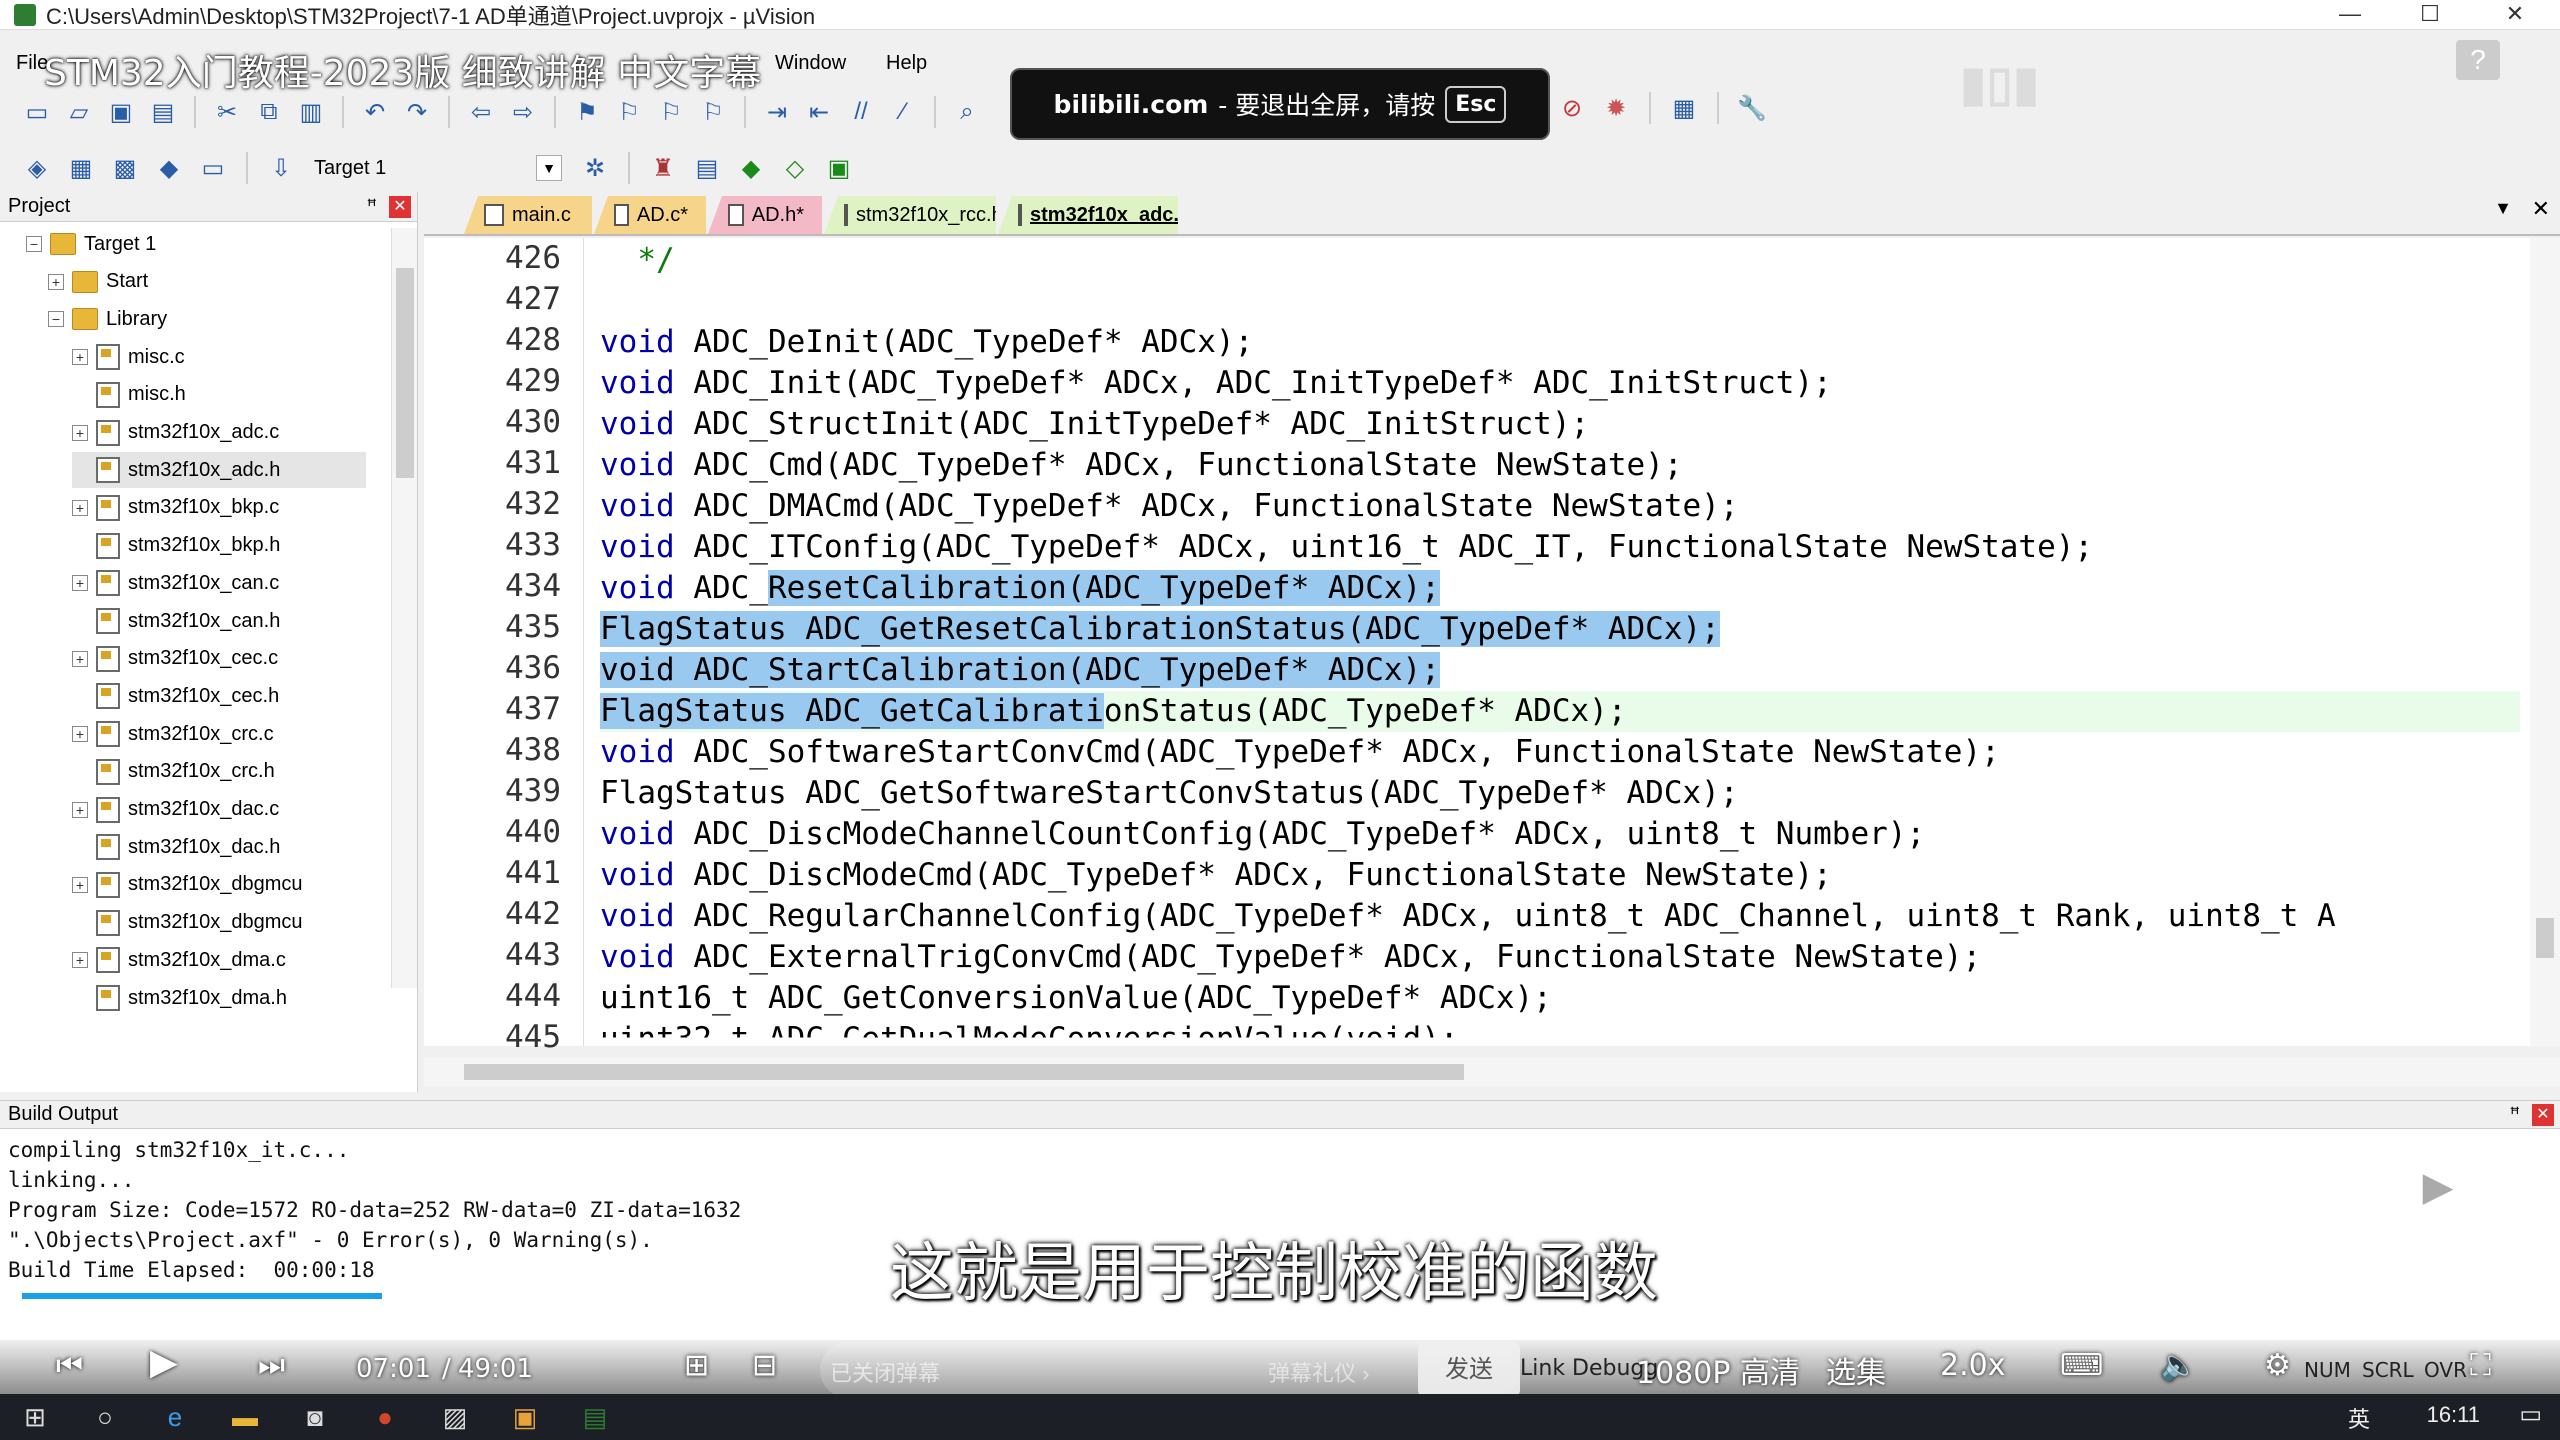 The width and height of the screenshot is (2560, 1440). I want to click on editor-tab: AD.h*, so click(765, 215).